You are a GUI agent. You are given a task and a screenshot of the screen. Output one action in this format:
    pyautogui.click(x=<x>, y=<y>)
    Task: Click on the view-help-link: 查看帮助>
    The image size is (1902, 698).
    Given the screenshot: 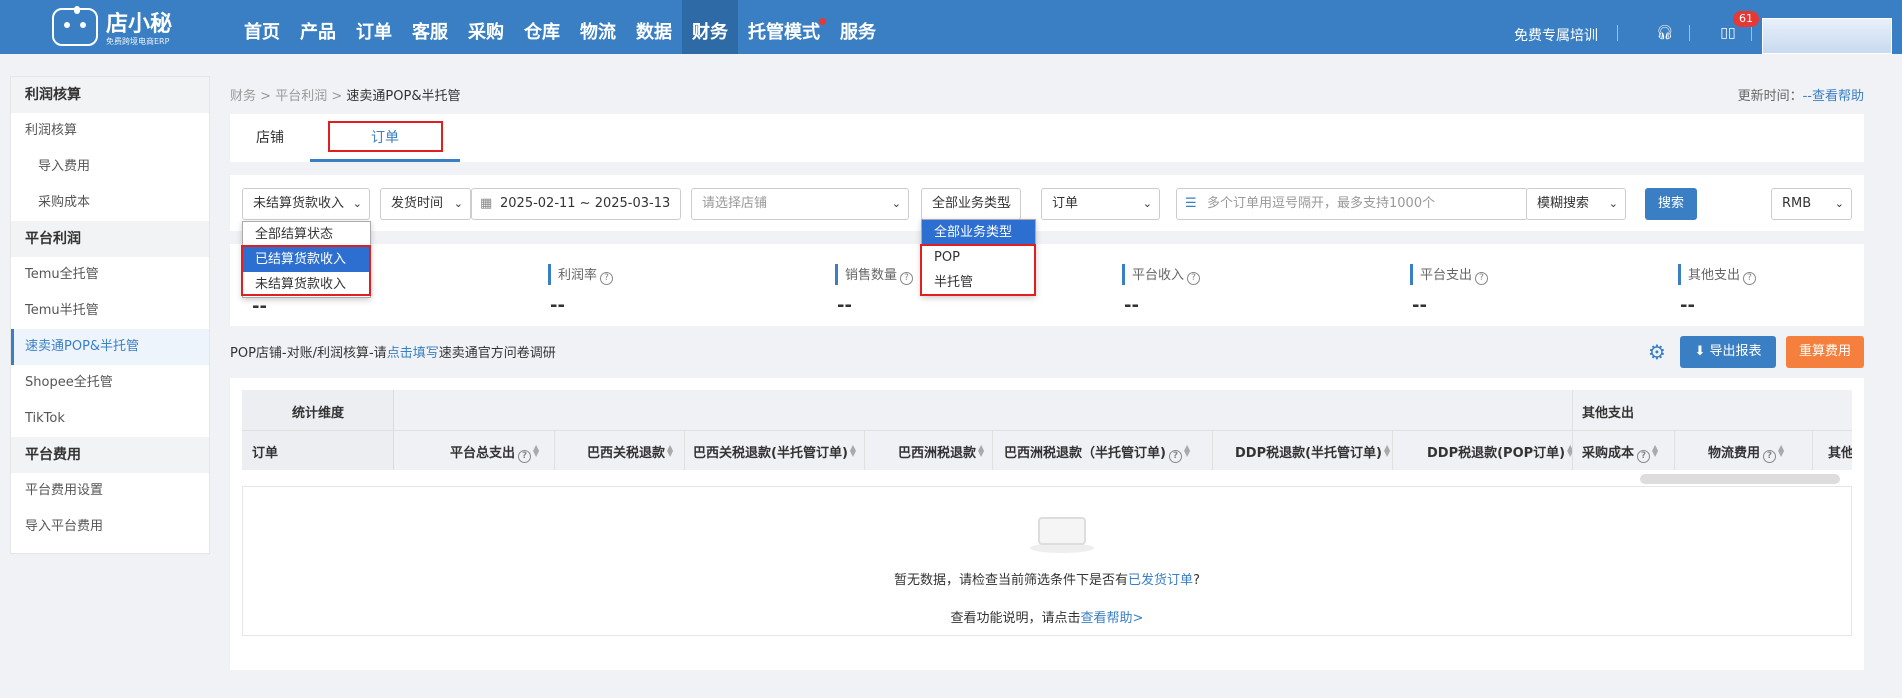 What is the action you would take?
    pyautogui.click(x=1112, y=618)
    